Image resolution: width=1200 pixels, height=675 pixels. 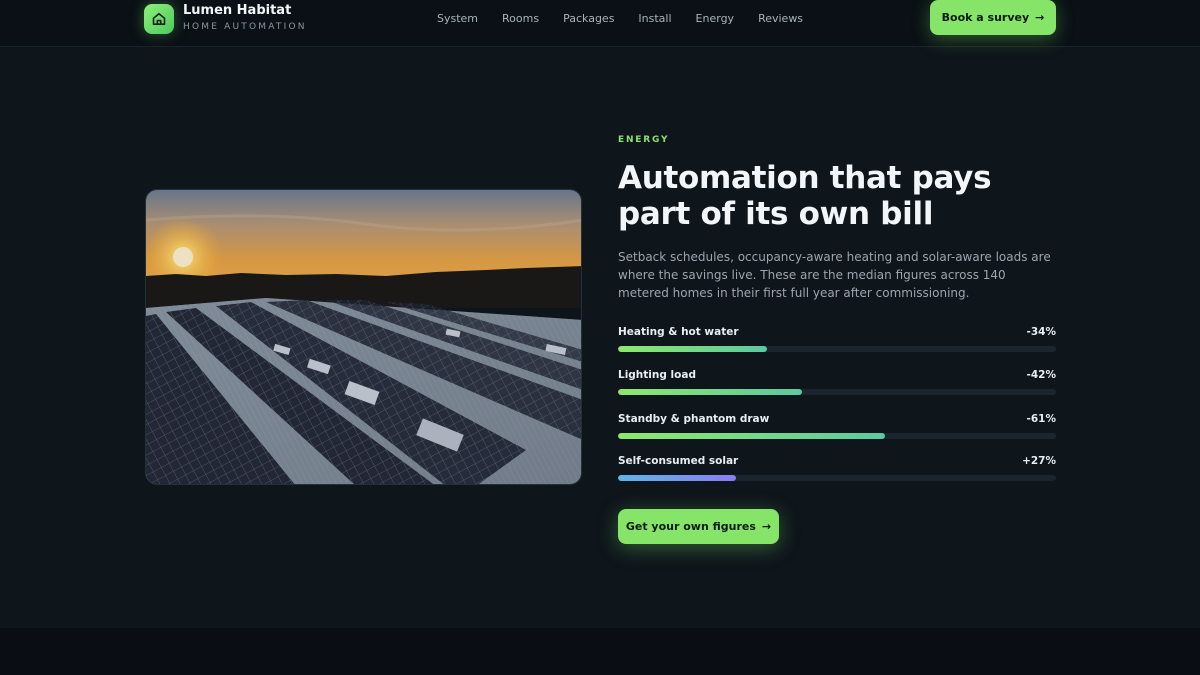 I want to click on metric-label: Self-consumed solar, so click(x=678, y=461).